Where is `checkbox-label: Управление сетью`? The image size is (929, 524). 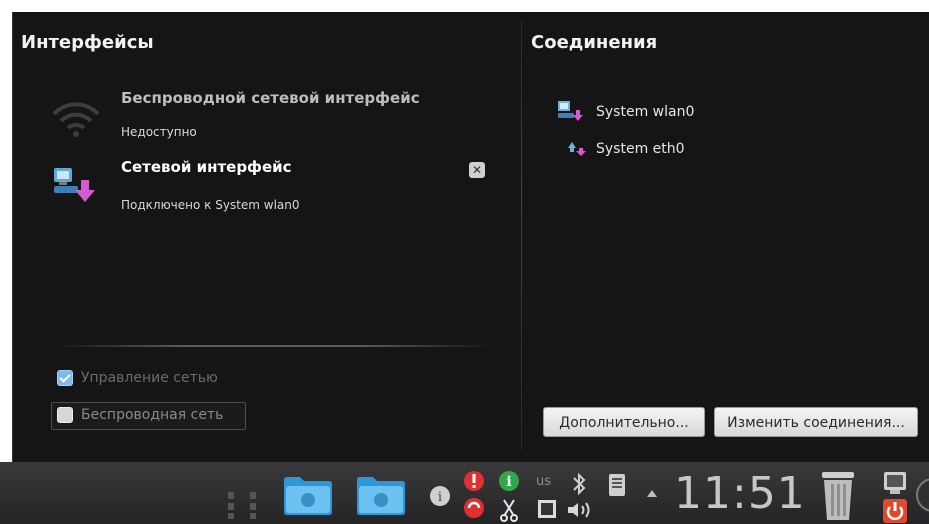 checkbox-label: Управление сетью is located at coordinates (149, 378).